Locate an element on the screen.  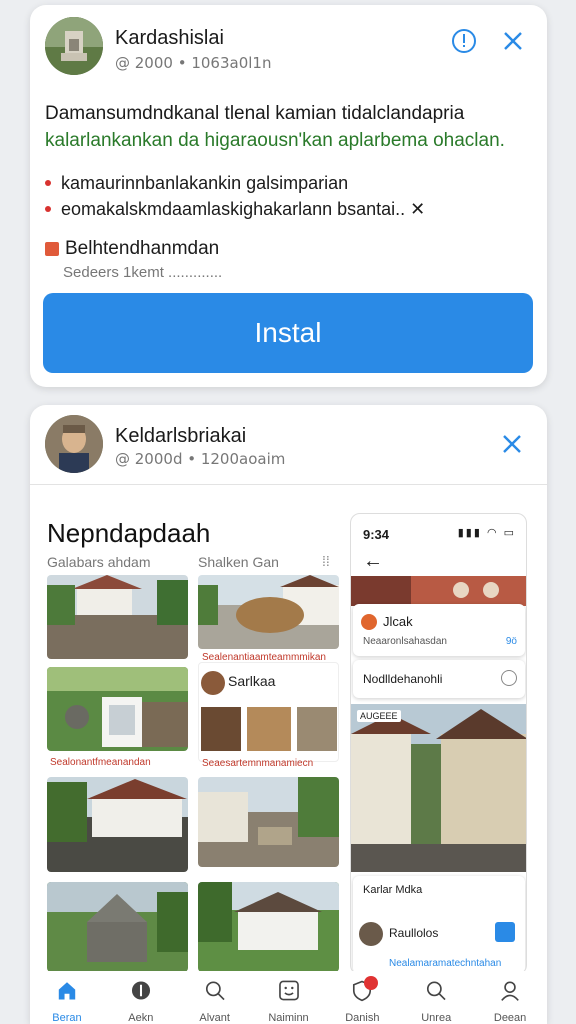
feature-row: Belhtendhanmdan is located at coordinates (132, 249).